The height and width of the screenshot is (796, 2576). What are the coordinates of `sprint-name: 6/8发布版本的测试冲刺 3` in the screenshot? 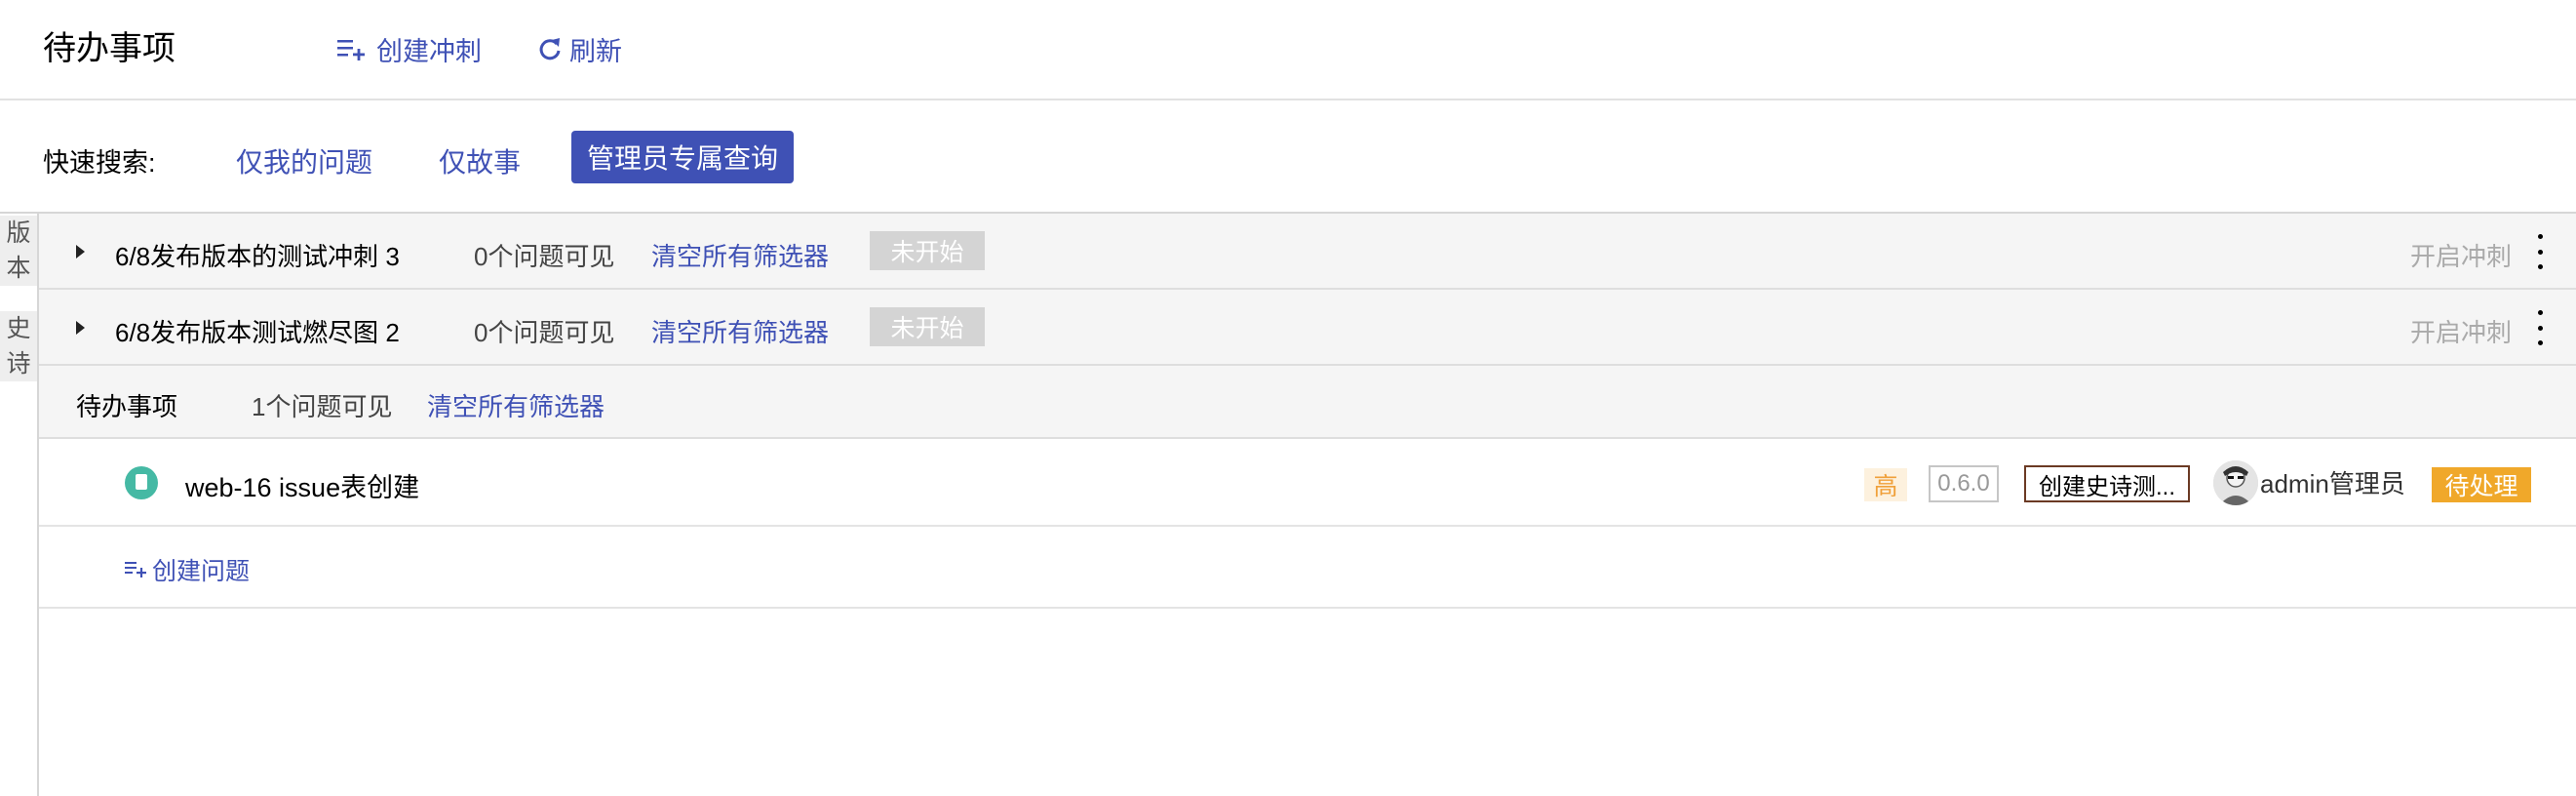 It's located at (257, 256).